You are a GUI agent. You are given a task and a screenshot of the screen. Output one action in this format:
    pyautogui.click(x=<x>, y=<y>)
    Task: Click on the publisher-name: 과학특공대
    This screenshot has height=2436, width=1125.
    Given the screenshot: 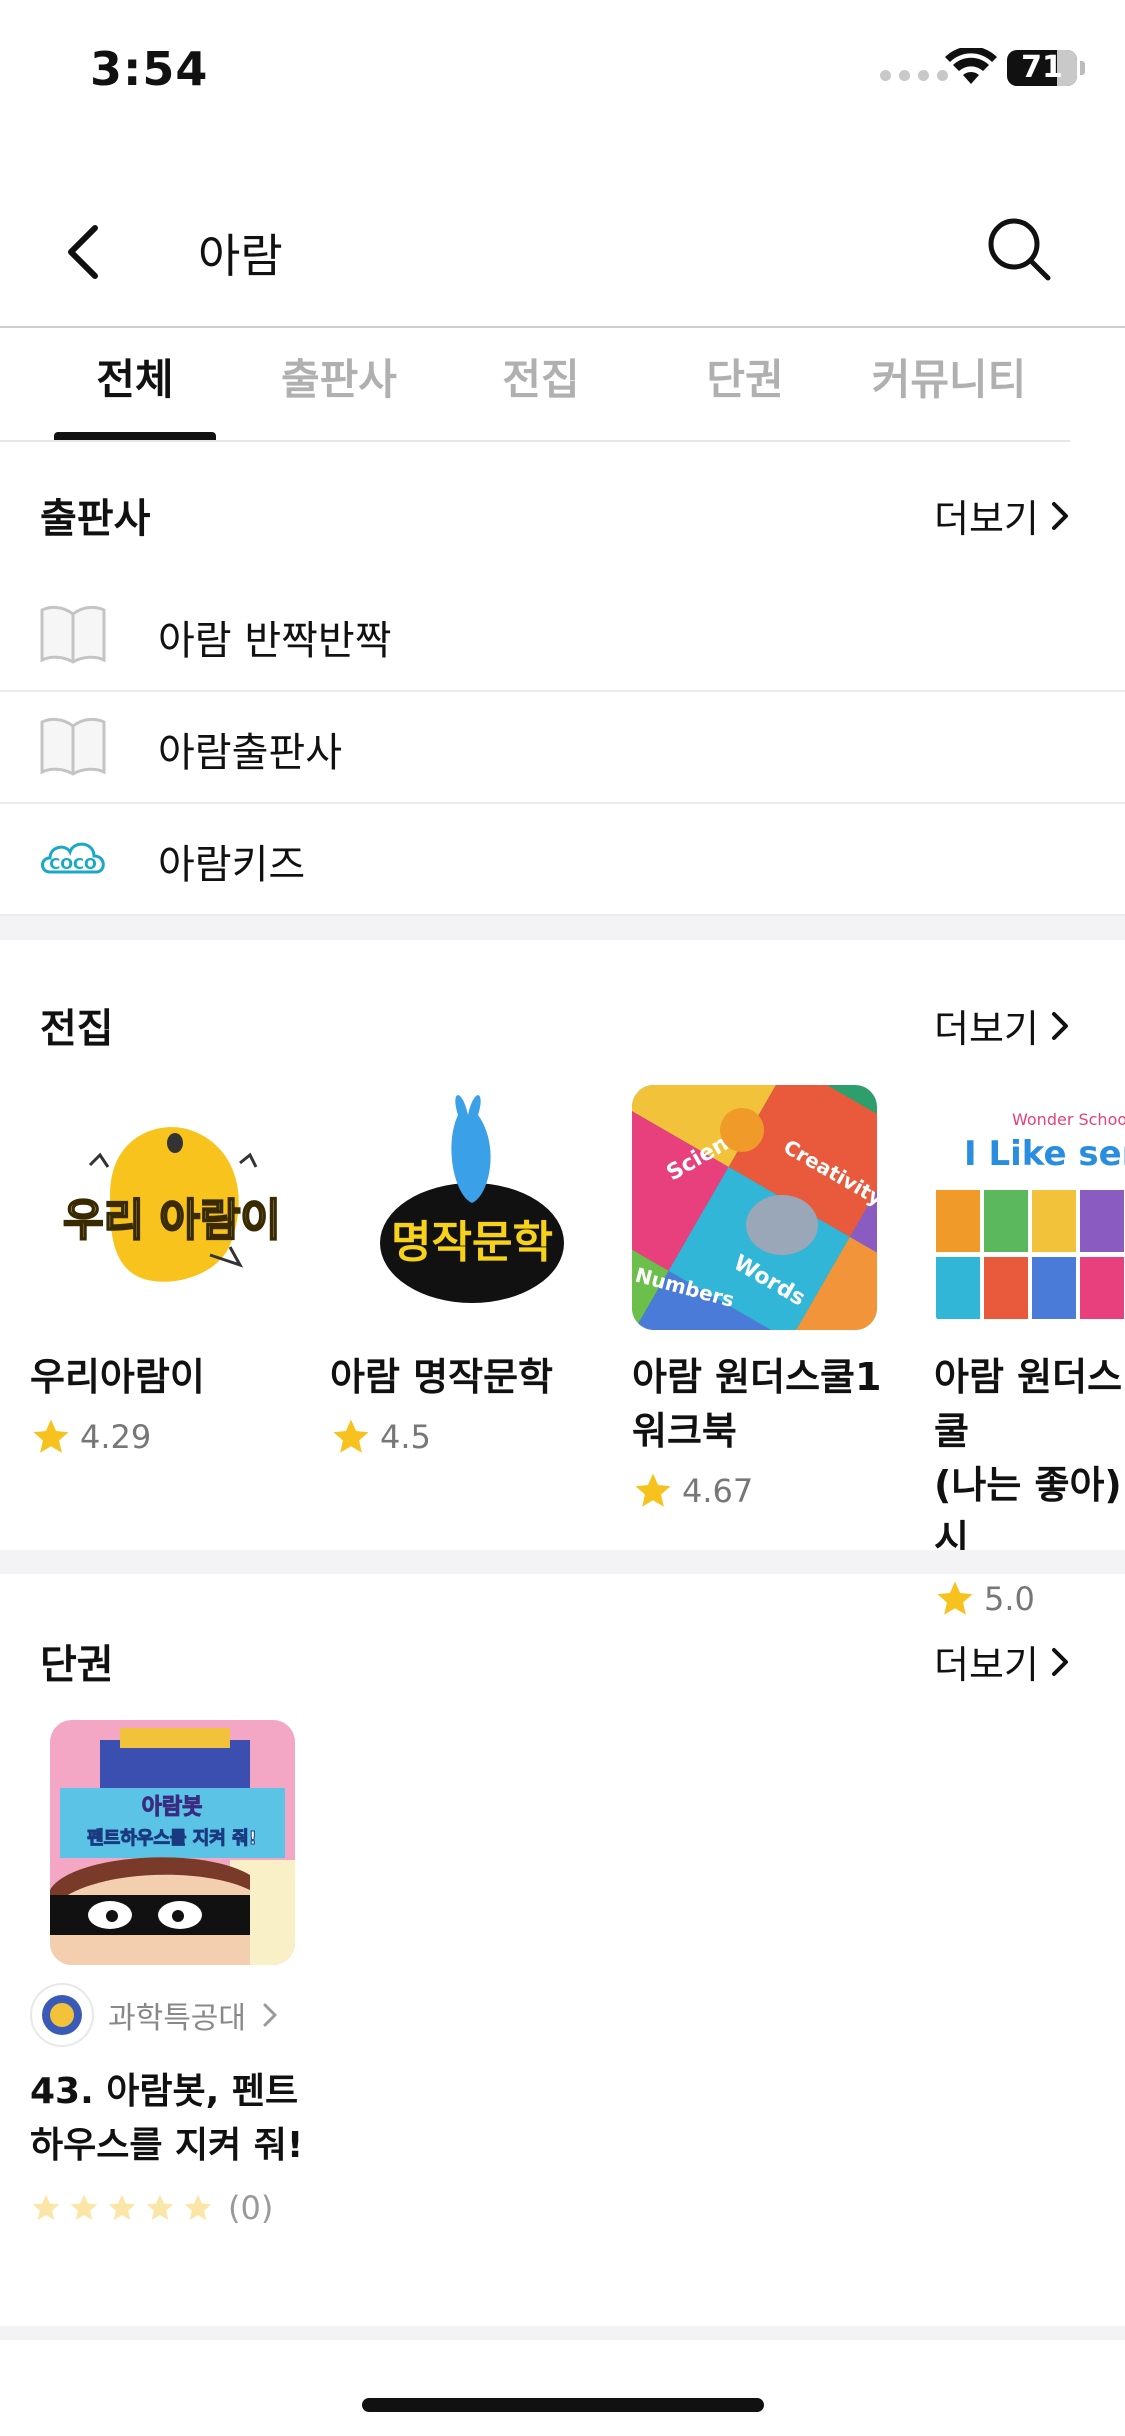 What is the action you would take?
    pyautogui.click(x=177, y=2018)
    